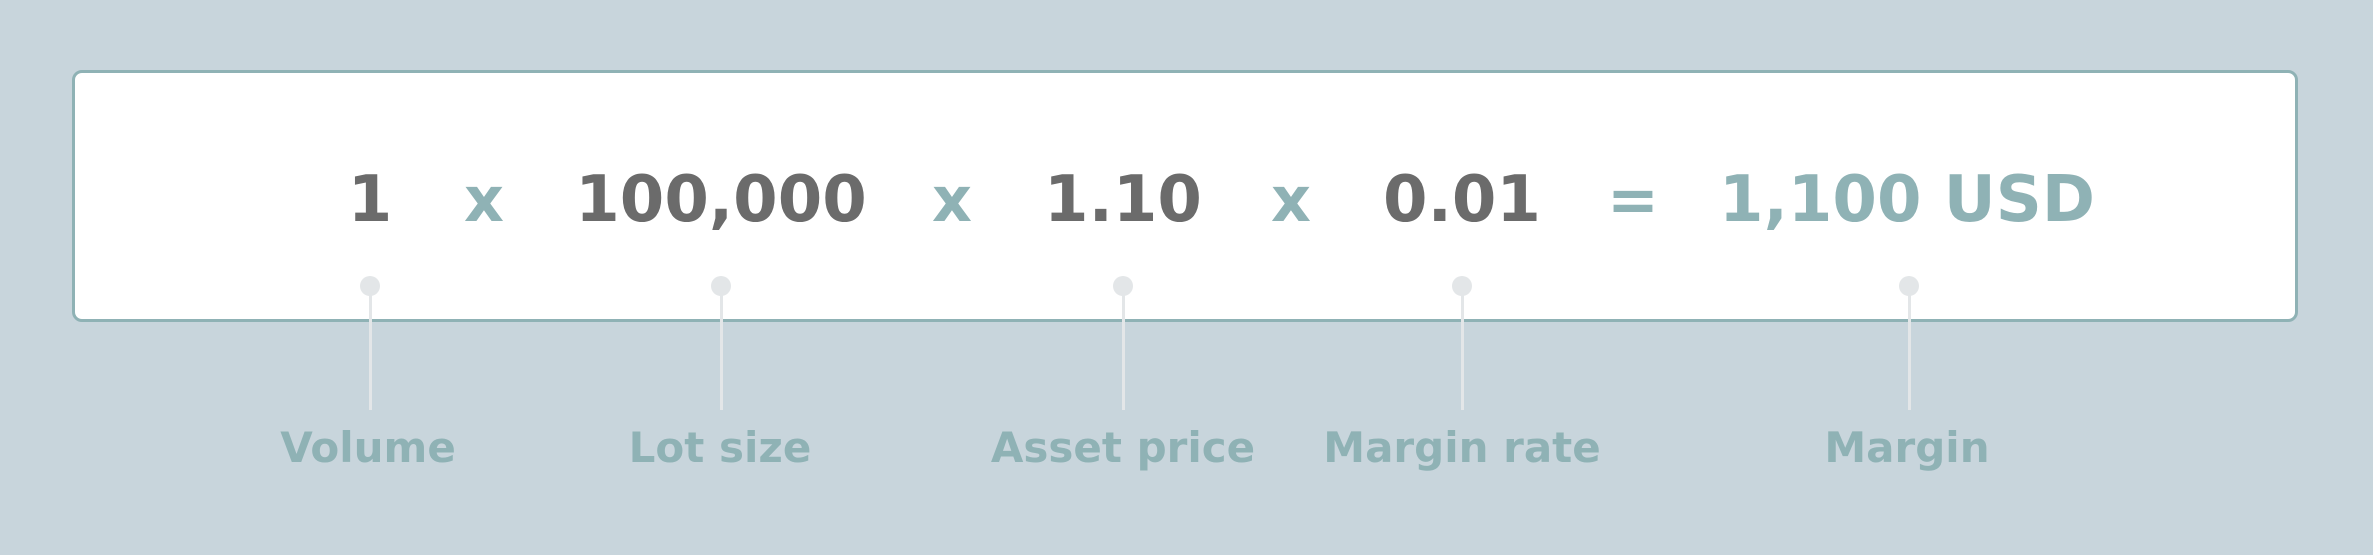 Image resolution: width=2373 pixels, height=555 pixels. Describe the element at coordinates (1907, 447) in the screenshot. I see `label-margin: Margin` at that location.